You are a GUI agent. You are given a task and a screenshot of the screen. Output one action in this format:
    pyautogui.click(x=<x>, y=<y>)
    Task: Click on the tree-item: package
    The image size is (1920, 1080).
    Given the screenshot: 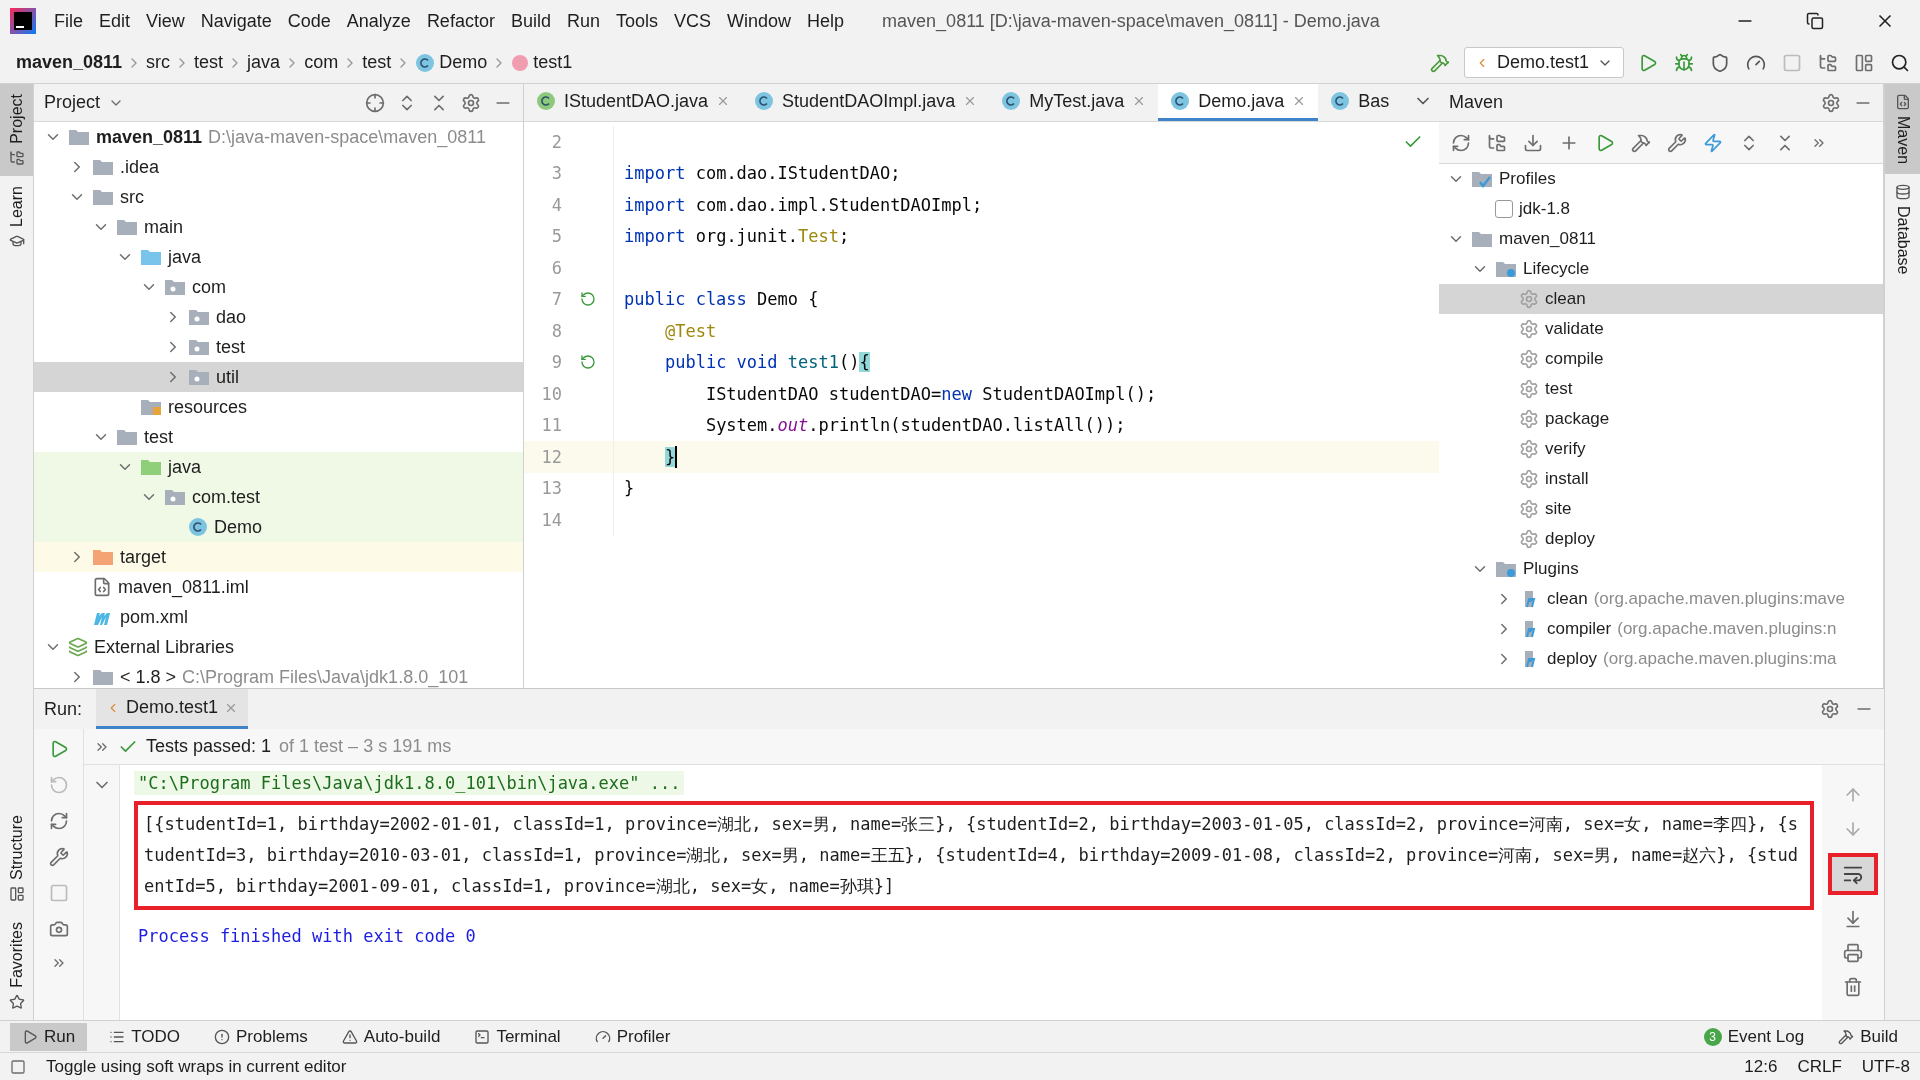 What is the action you would take?
    pyautogui.click(x=1661, y=419)
    